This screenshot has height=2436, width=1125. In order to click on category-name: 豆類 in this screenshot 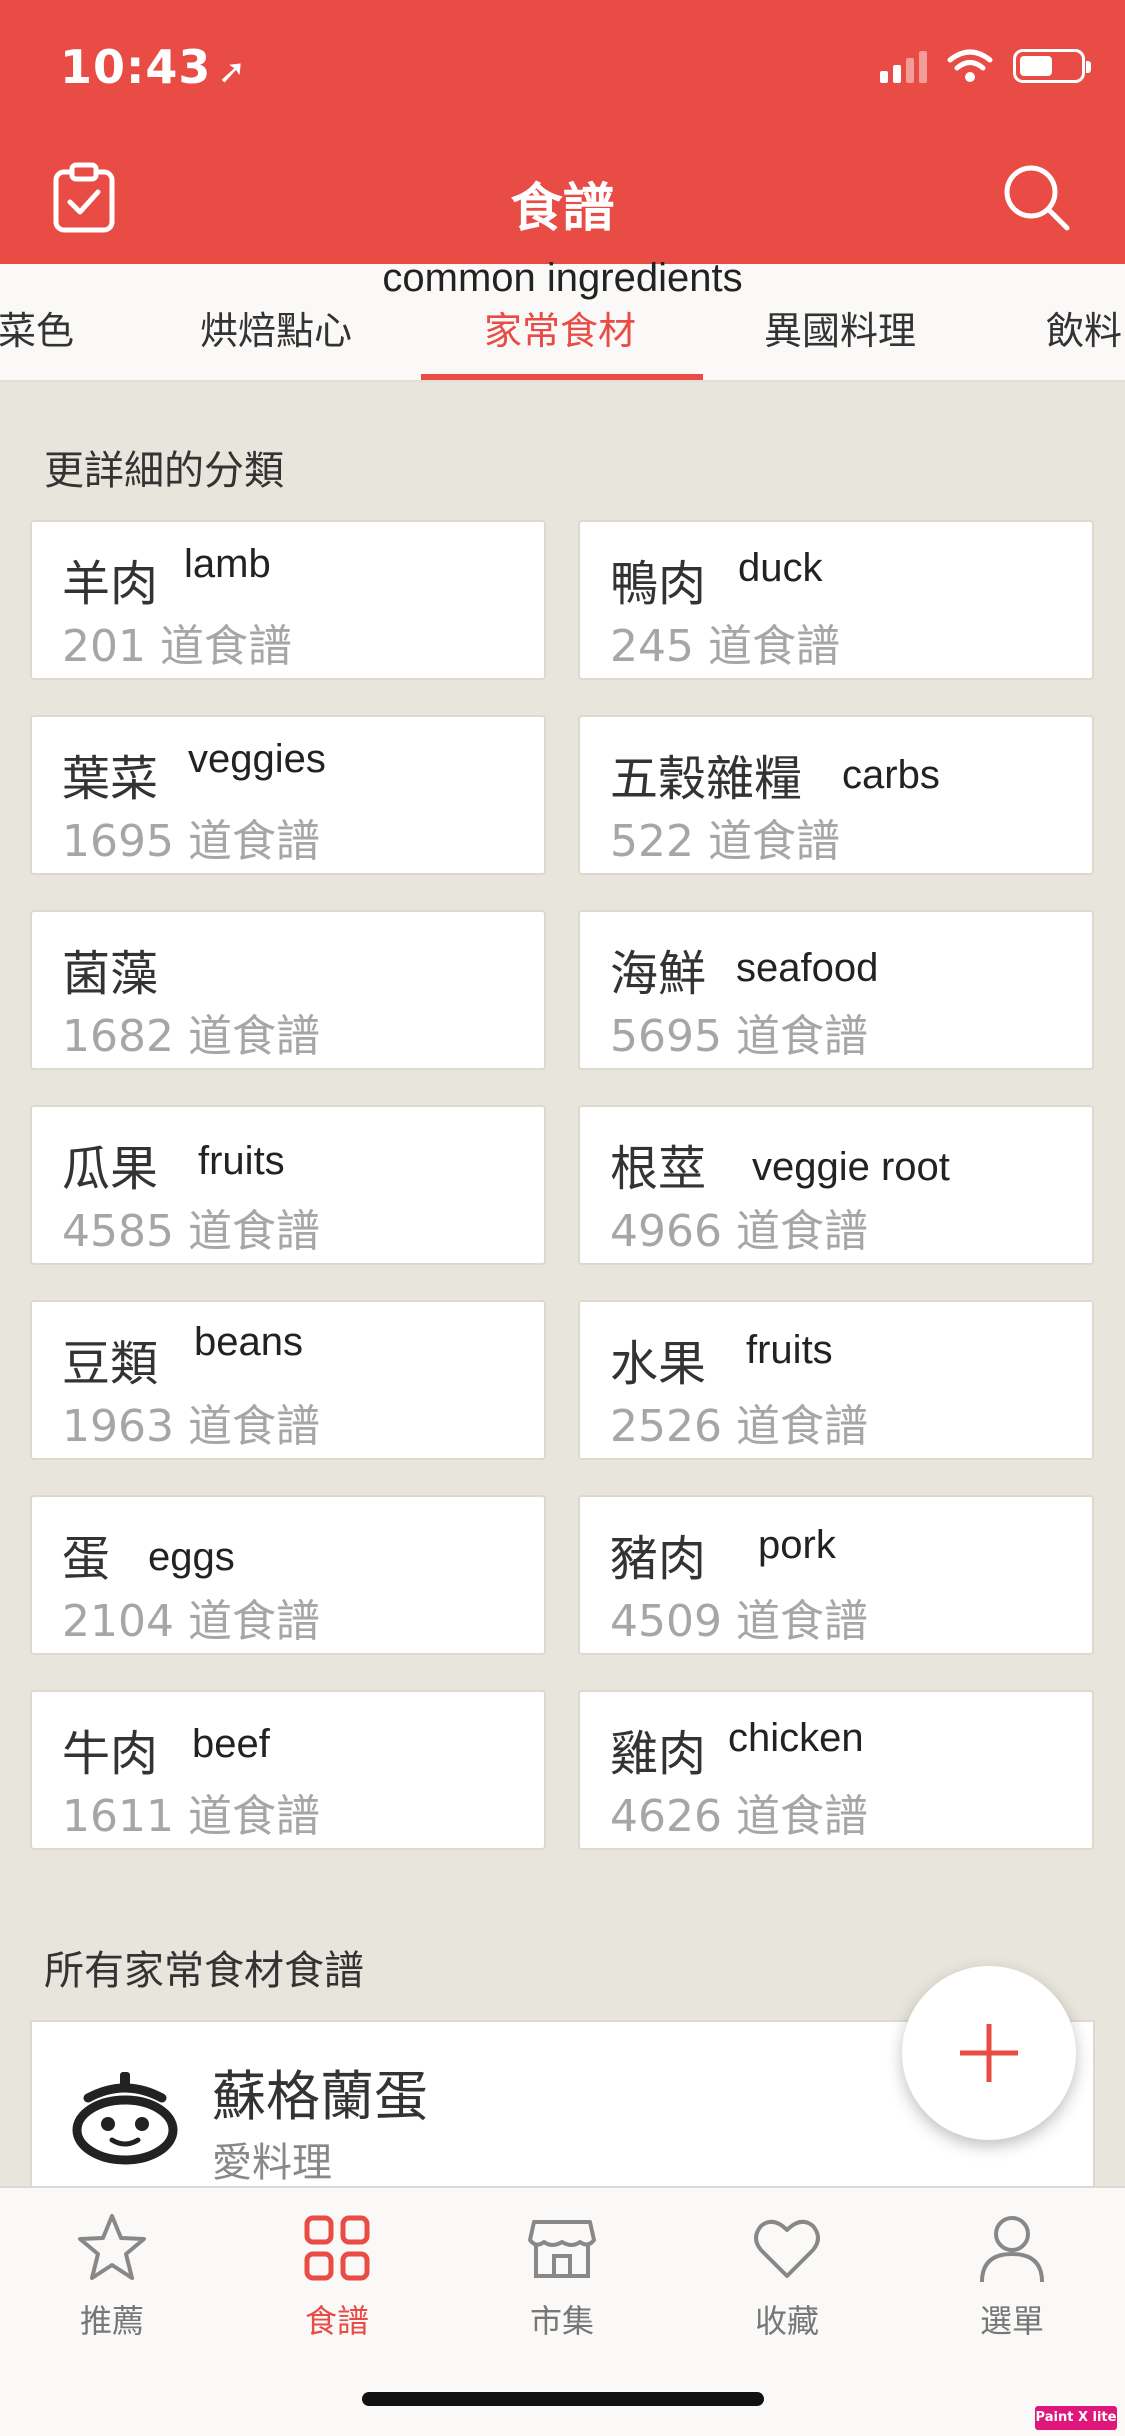, I will do `click(110, 1364)`.